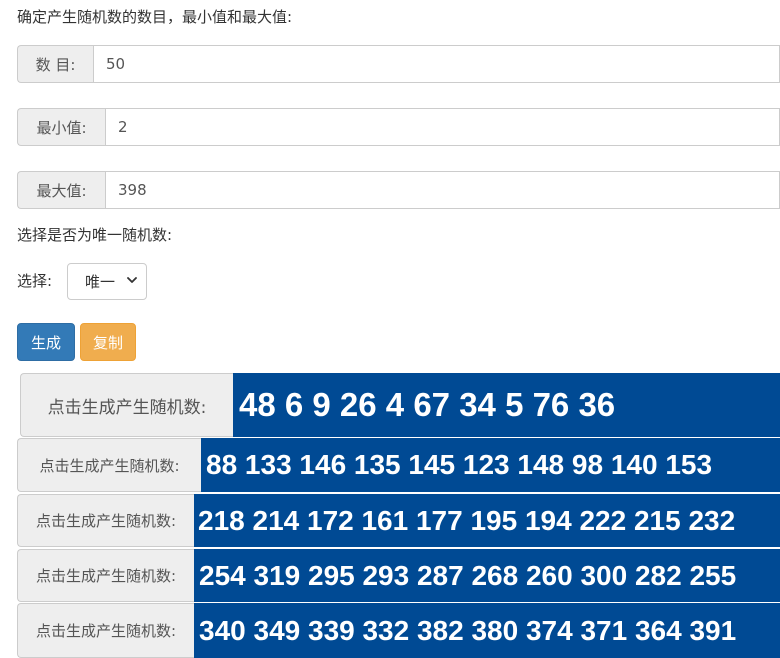  I want to click on max-label: 最大值:, so click(61, 190).